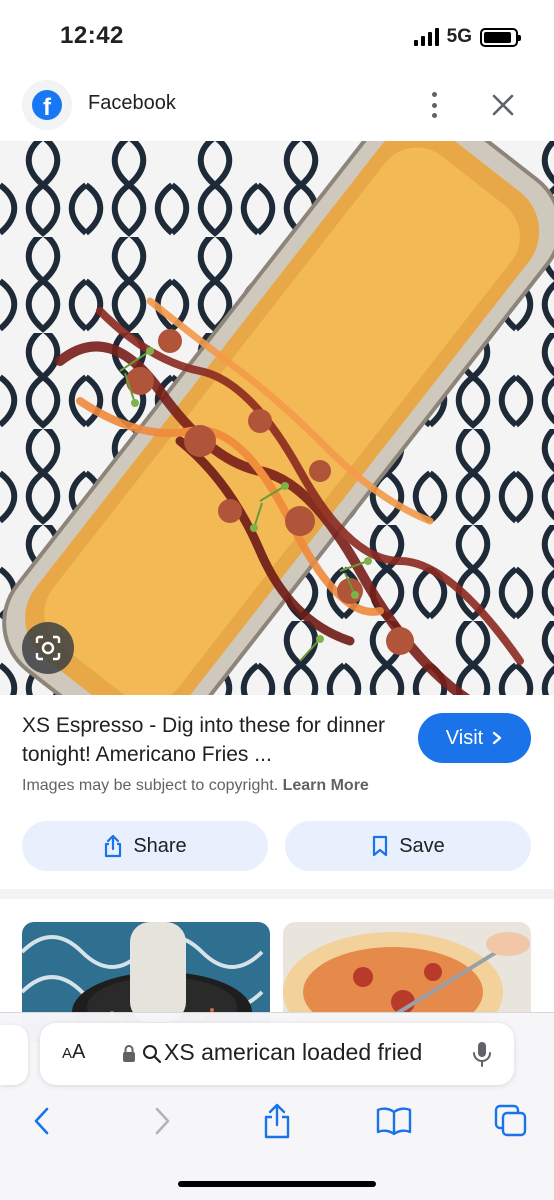  What do you see at coordinates (380, 846) in the screenshot?
I see `bookmark-icon` at bounding box center [380, 846].